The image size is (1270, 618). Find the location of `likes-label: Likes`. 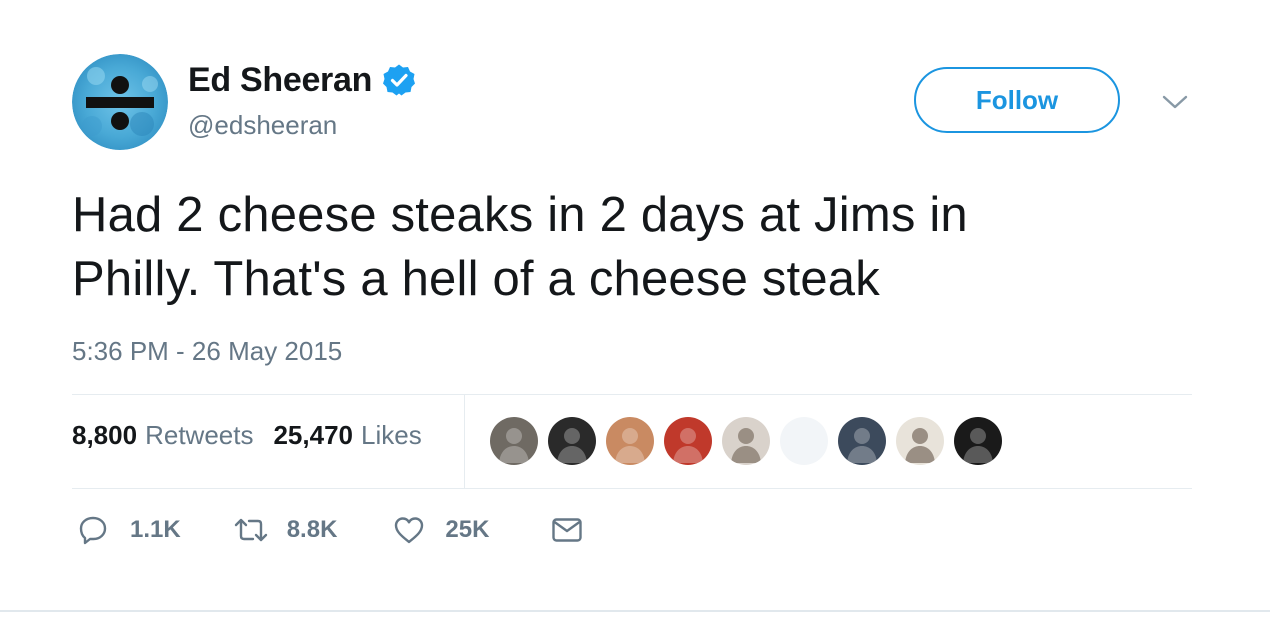

likes-label: Likes is located at coordinates (391, 435).